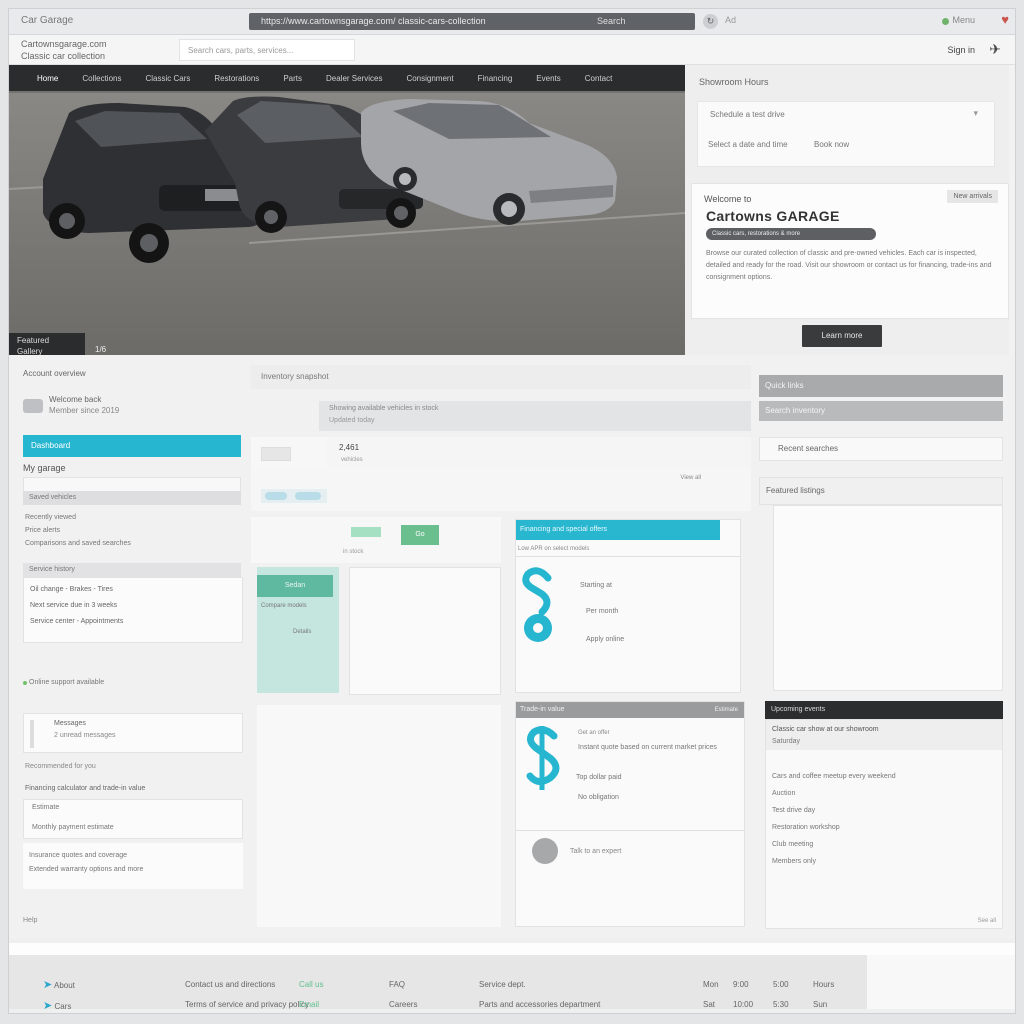 The height and width of the screenshot is (1024, 1024). What do you see at coordinates (133, 819) in the screenshot?
I see `estimate-panel: Estimate Monthly payment estimate` at bounding box center [133, 819].